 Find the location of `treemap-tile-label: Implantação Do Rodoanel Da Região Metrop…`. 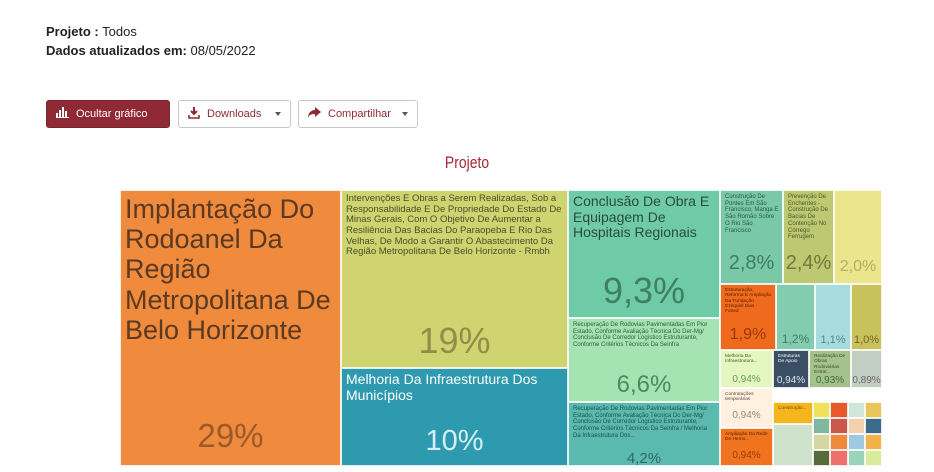

treemap-tile-label: Implantação Do Rodoanel Da Região Metrop… is located at coordinates (228, 269).